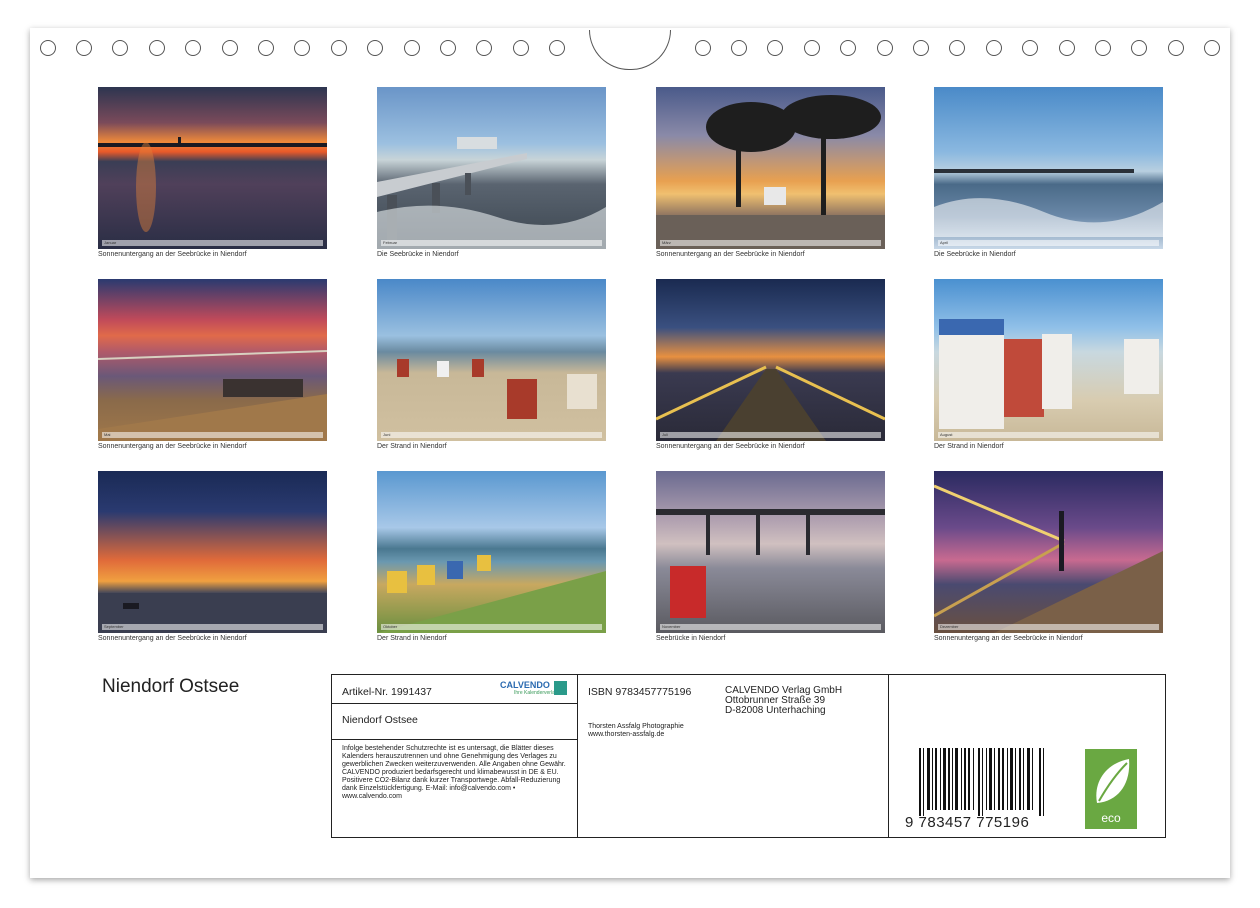 This screenshot has height=908, width=1260. I want to click on photographer-url: www.thorsten-assfalg.de, so click(626, 734).